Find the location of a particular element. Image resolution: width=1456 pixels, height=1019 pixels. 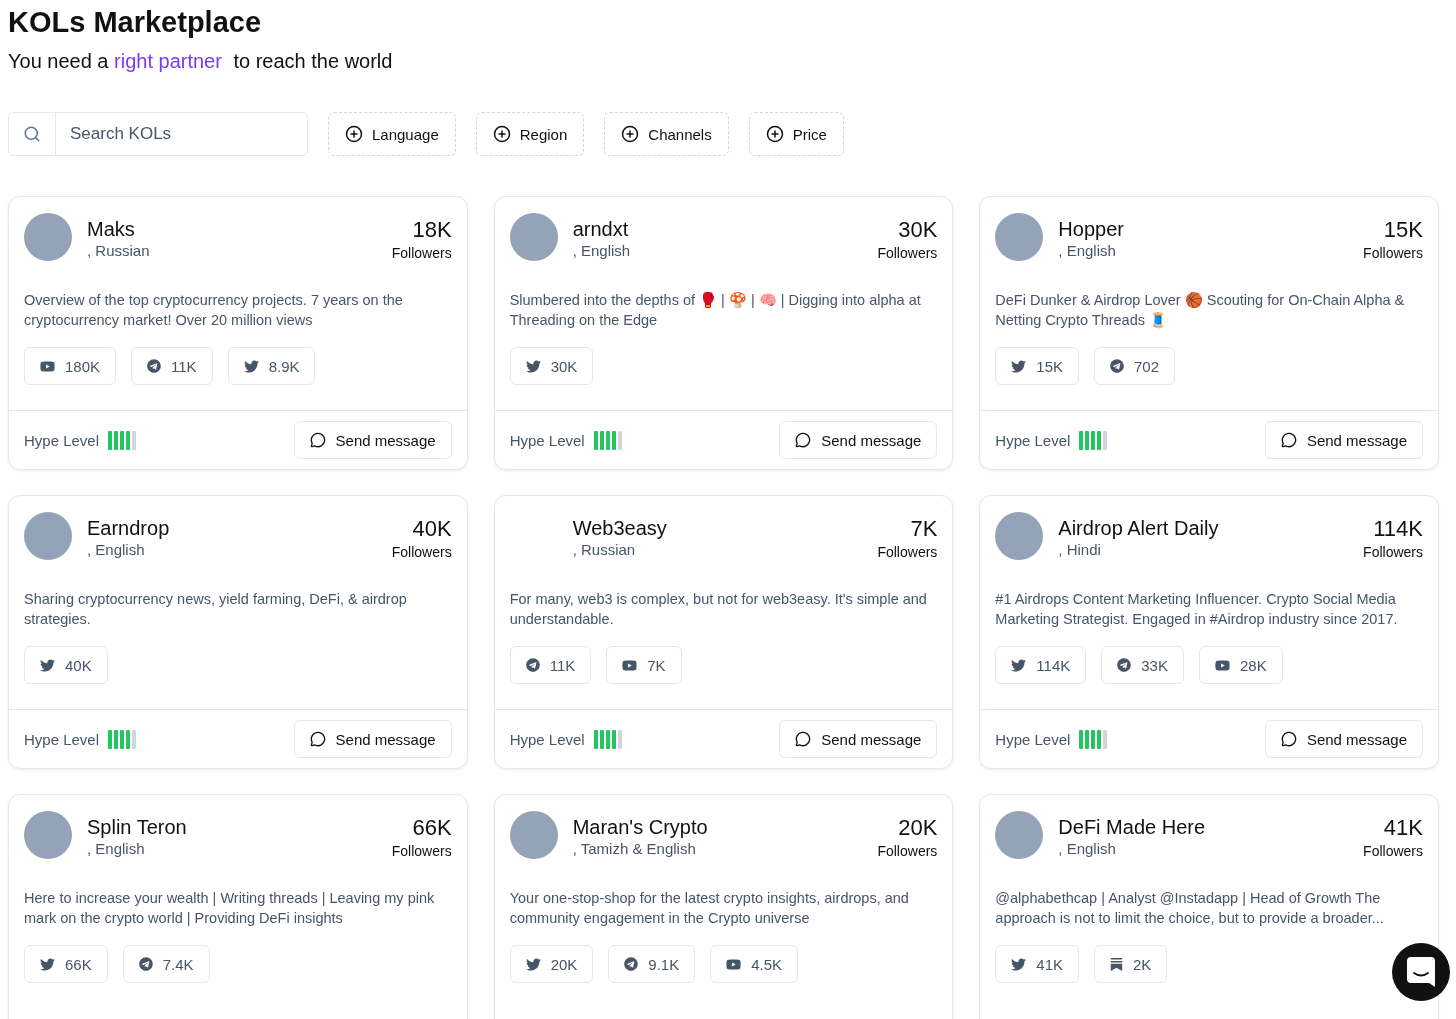

chat-icon is located at coordinates (1421, 972).